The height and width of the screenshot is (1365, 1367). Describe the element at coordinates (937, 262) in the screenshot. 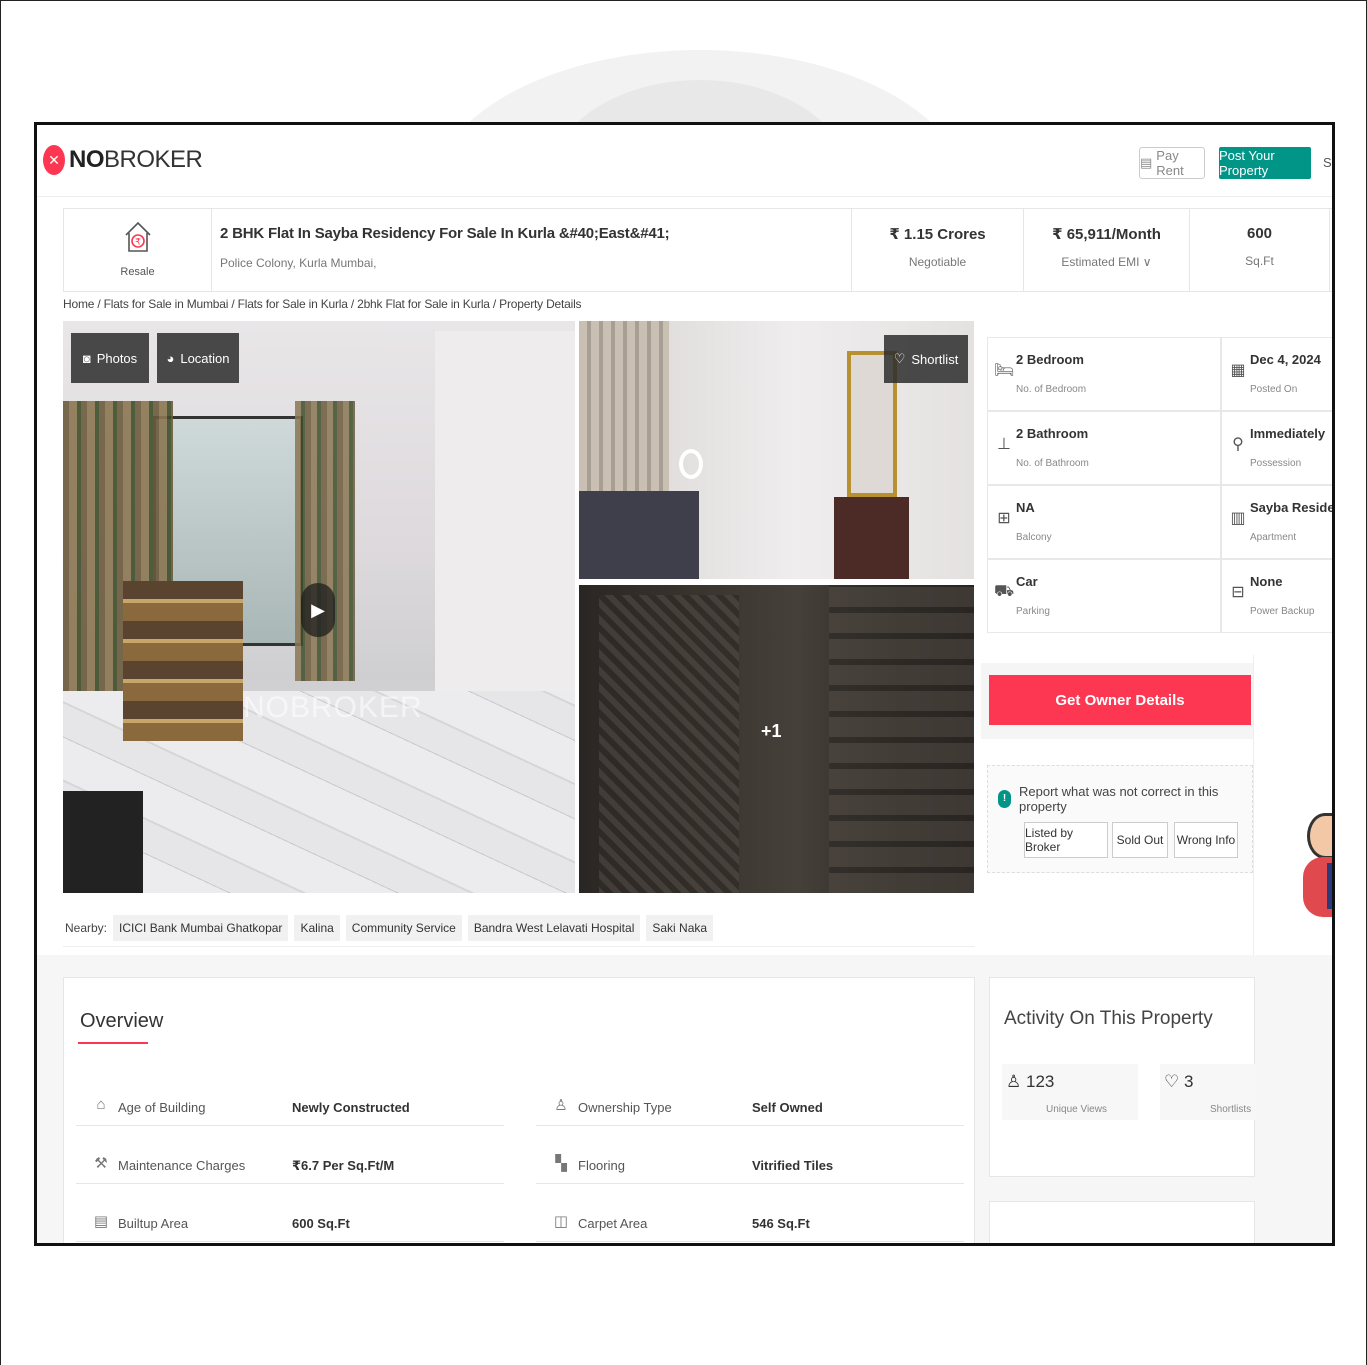

I see `price-note: Negotiable` at that location.